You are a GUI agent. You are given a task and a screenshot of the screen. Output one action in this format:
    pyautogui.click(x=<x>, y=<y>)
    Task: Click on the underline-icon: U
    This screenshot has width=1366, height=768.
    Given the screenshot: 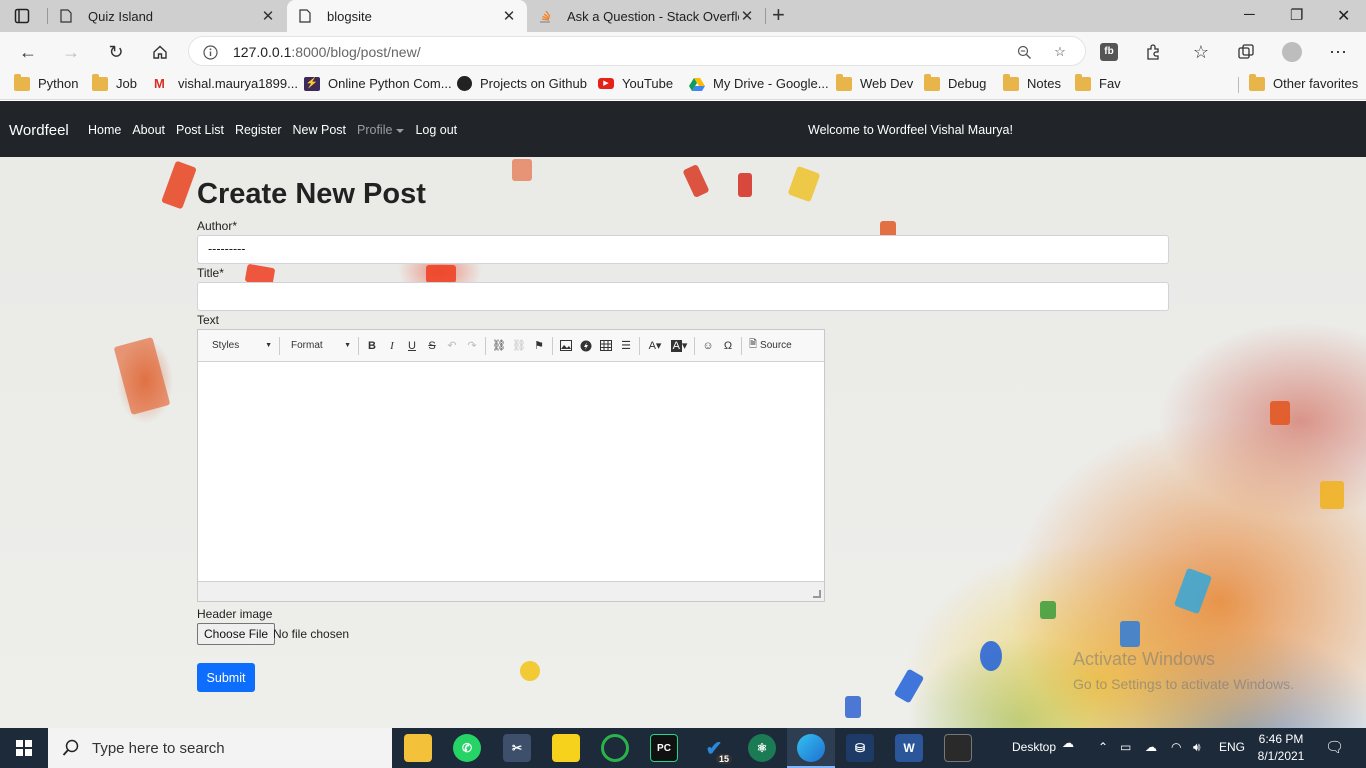 What is the action you would take?
    pyautogui.click(x=412, y=346)
    